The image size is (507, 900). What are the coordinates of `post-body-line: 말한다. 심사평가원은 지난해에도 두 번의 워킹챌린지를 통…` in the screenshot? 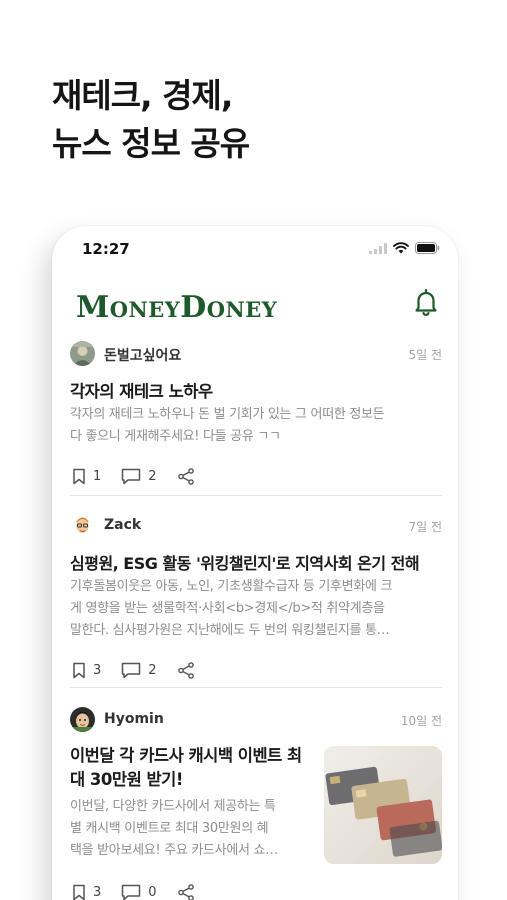 It's located at (230, 630).